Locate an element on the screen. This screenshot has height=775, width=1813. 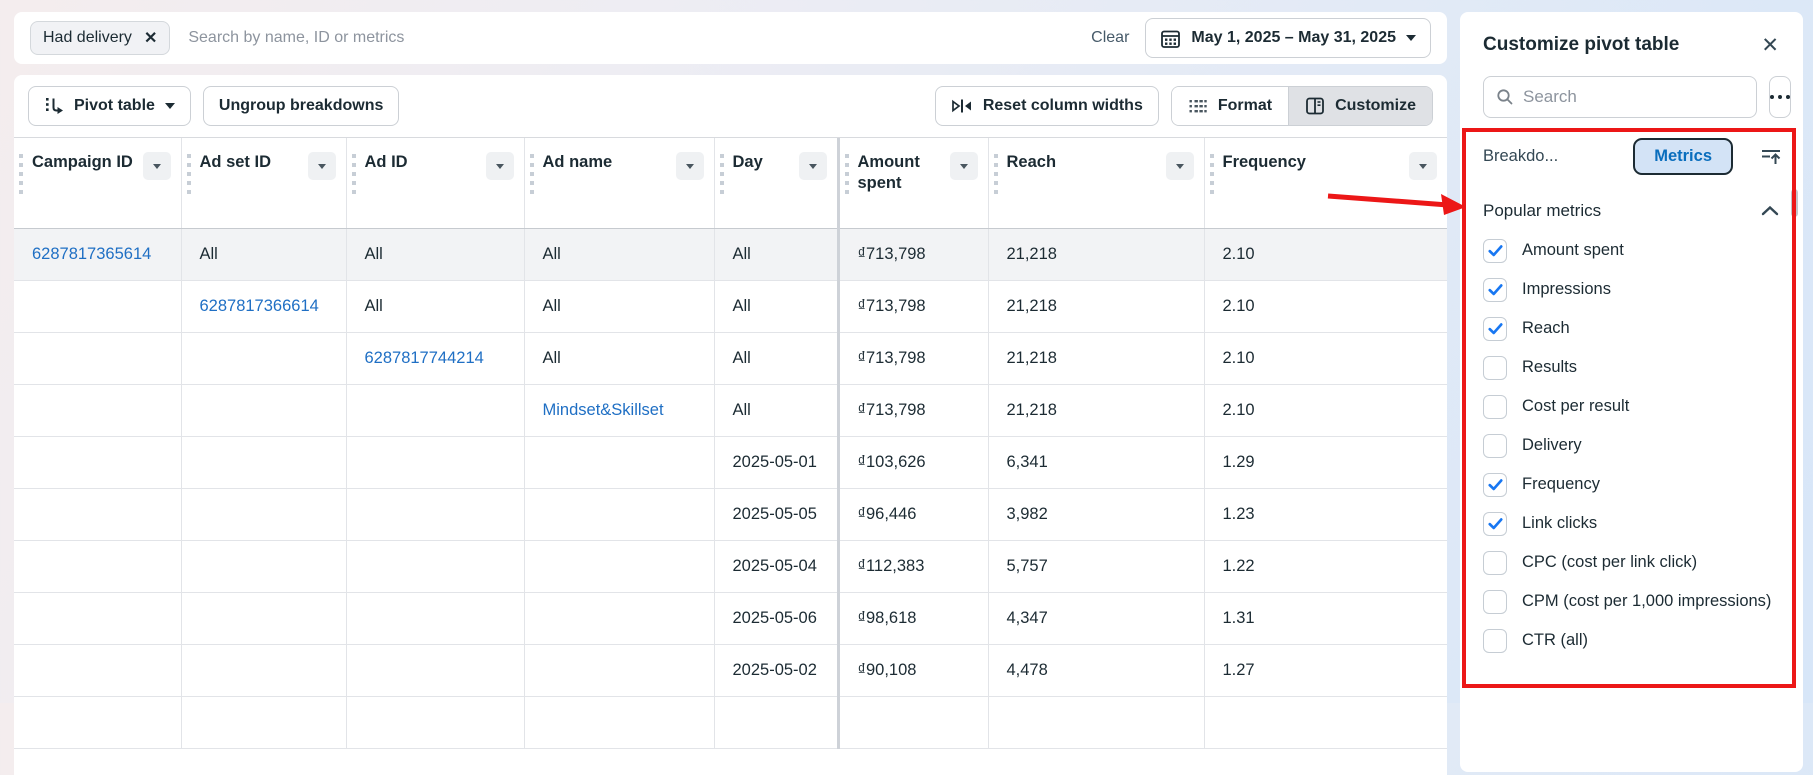
table-cell: 6,341 is located at coordinates (1096, 462).